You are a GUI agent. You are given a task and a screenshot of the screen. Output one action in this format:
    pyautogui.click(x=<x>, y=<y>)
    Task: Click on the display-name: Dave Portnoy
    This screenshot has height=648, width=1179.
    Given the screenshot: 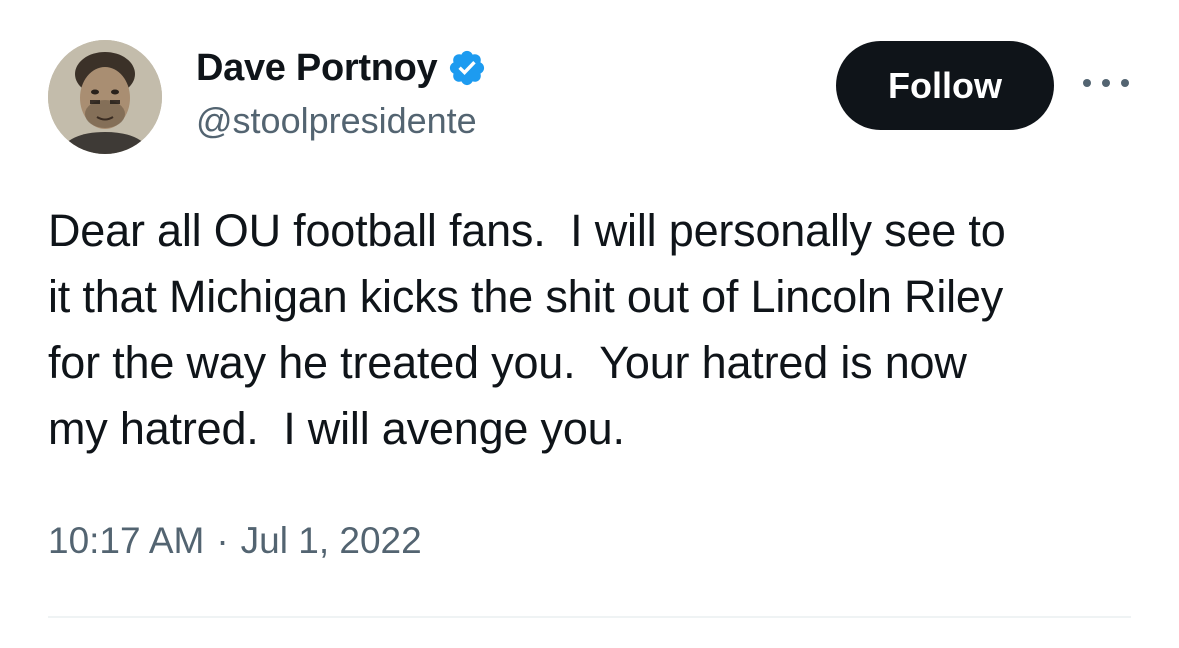 What is the action you would take?
    pyautogui.click(x=317, y=68)
    